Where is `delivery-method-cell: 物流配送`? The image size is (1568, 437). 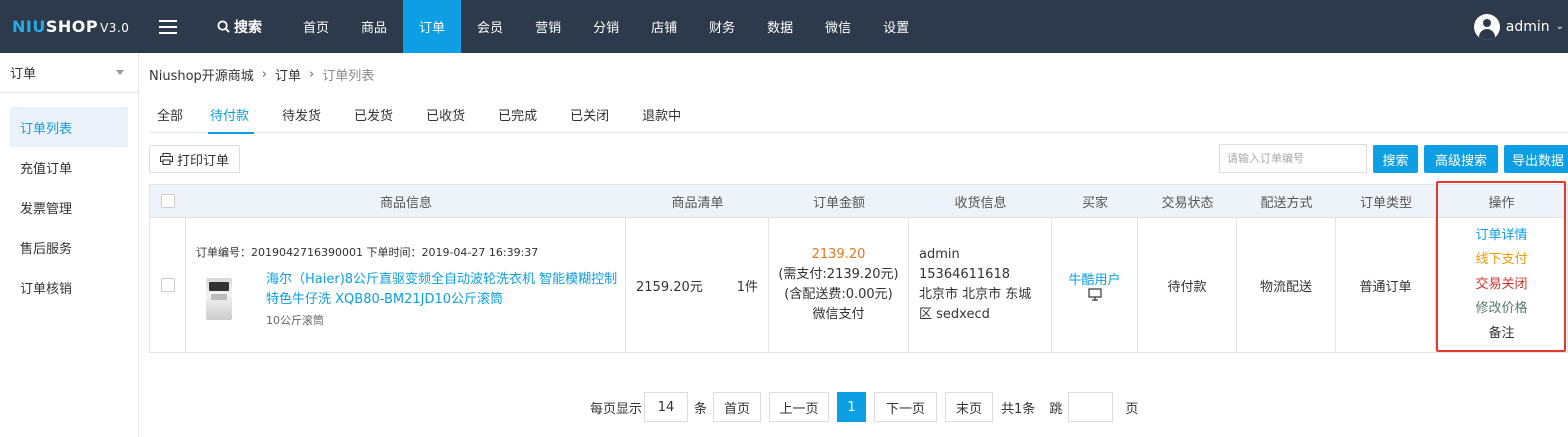 delivery-method-cell: 物流配送 is located at coordinates (1286, 285).